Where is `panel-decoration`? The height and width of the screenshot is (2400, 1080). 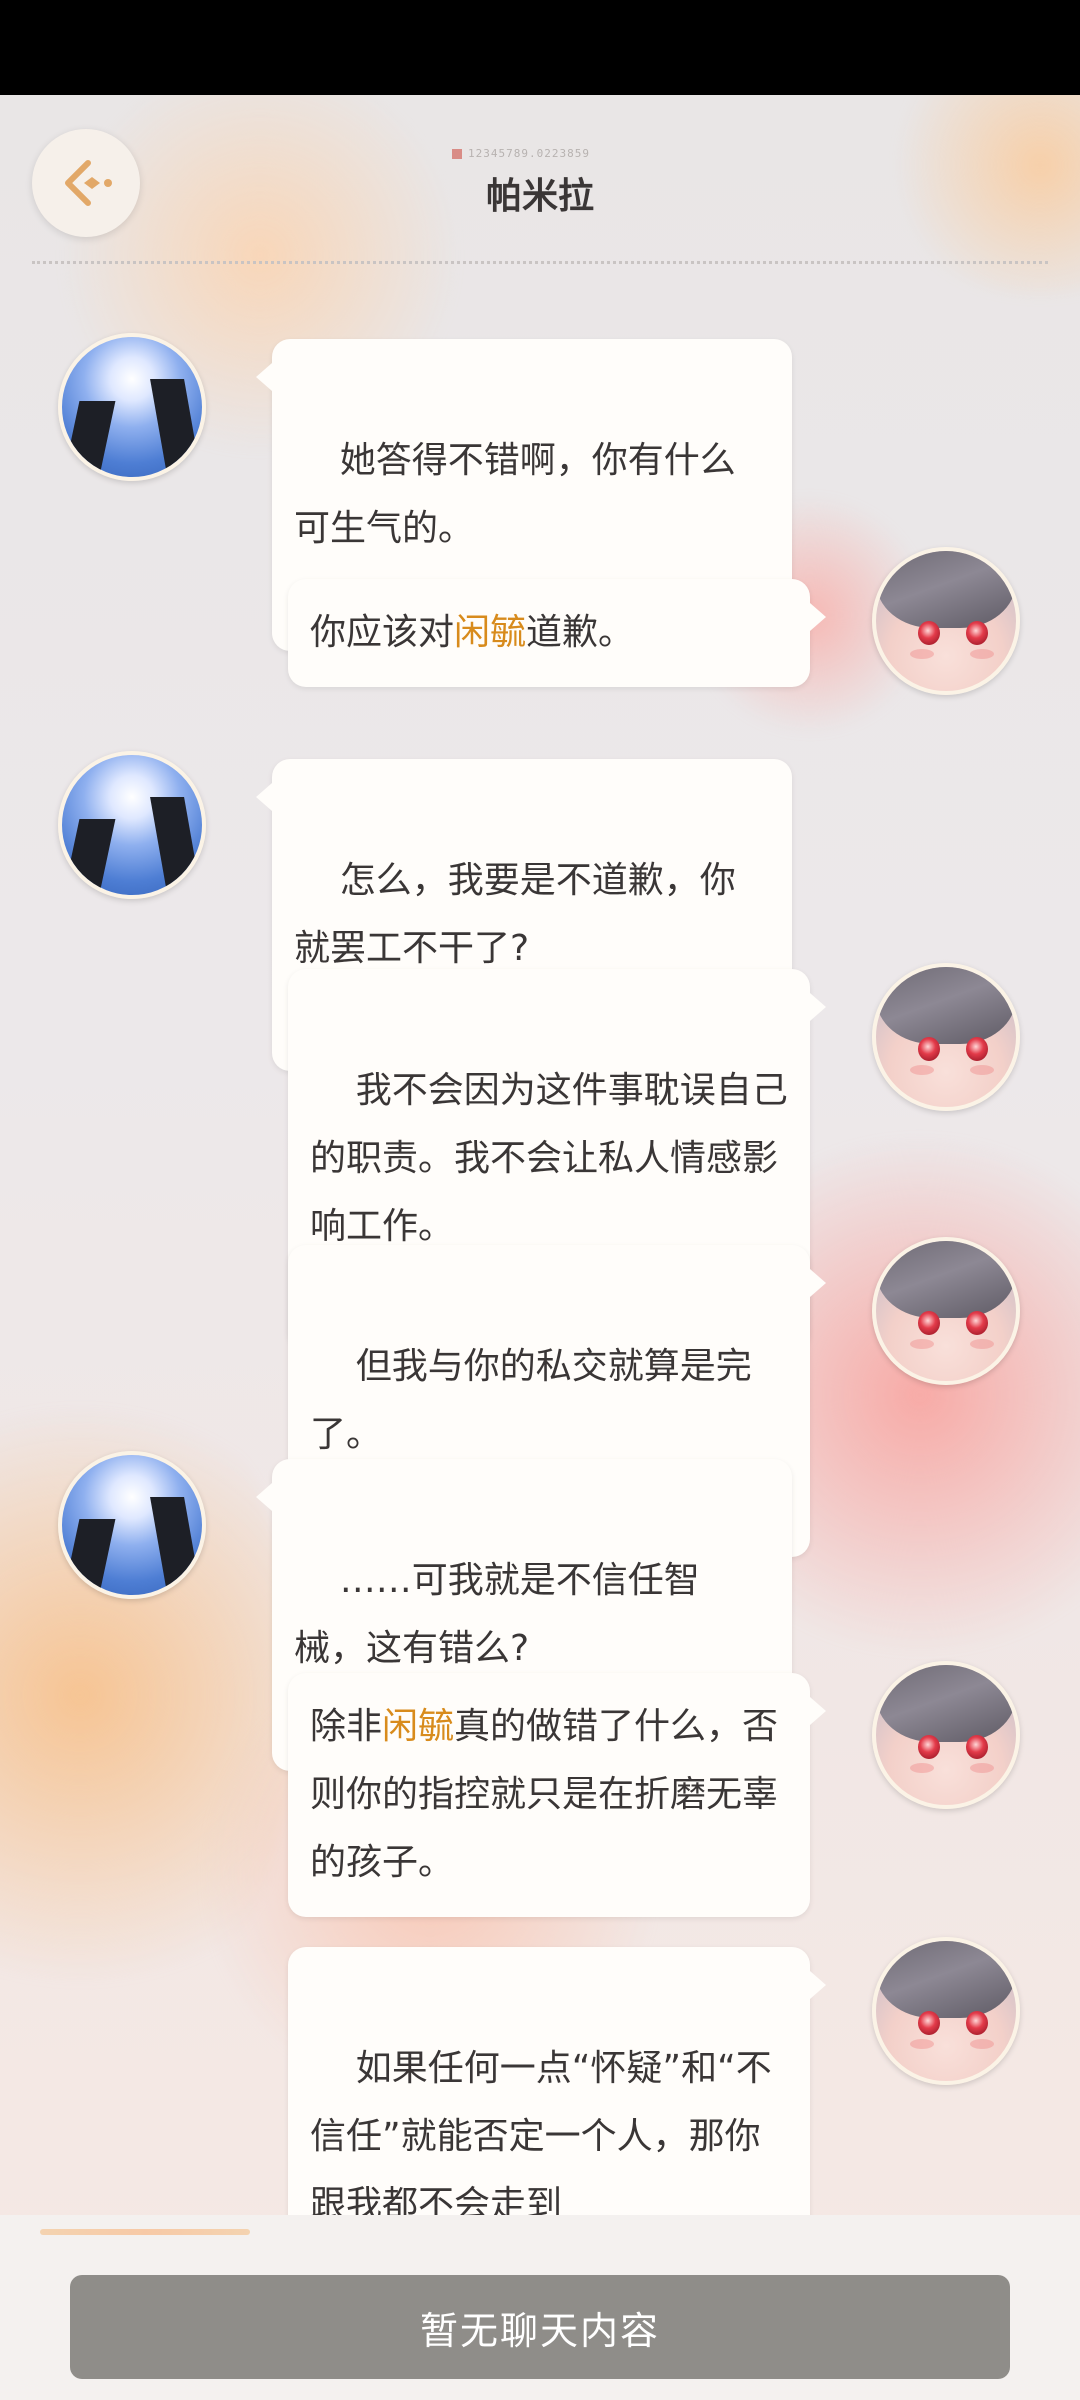 panel-decoration is located at coordinates (145, 2232).